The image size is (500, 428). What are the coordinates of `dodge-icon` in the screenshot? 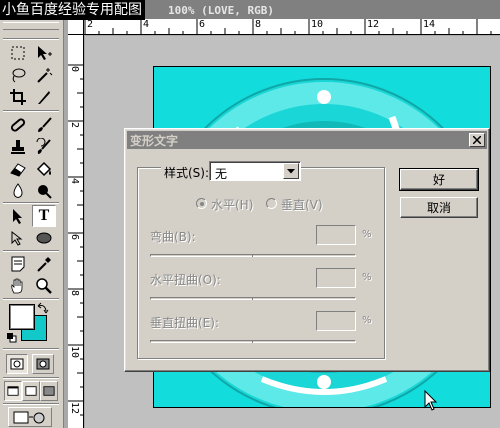 It's located at (44, 191).